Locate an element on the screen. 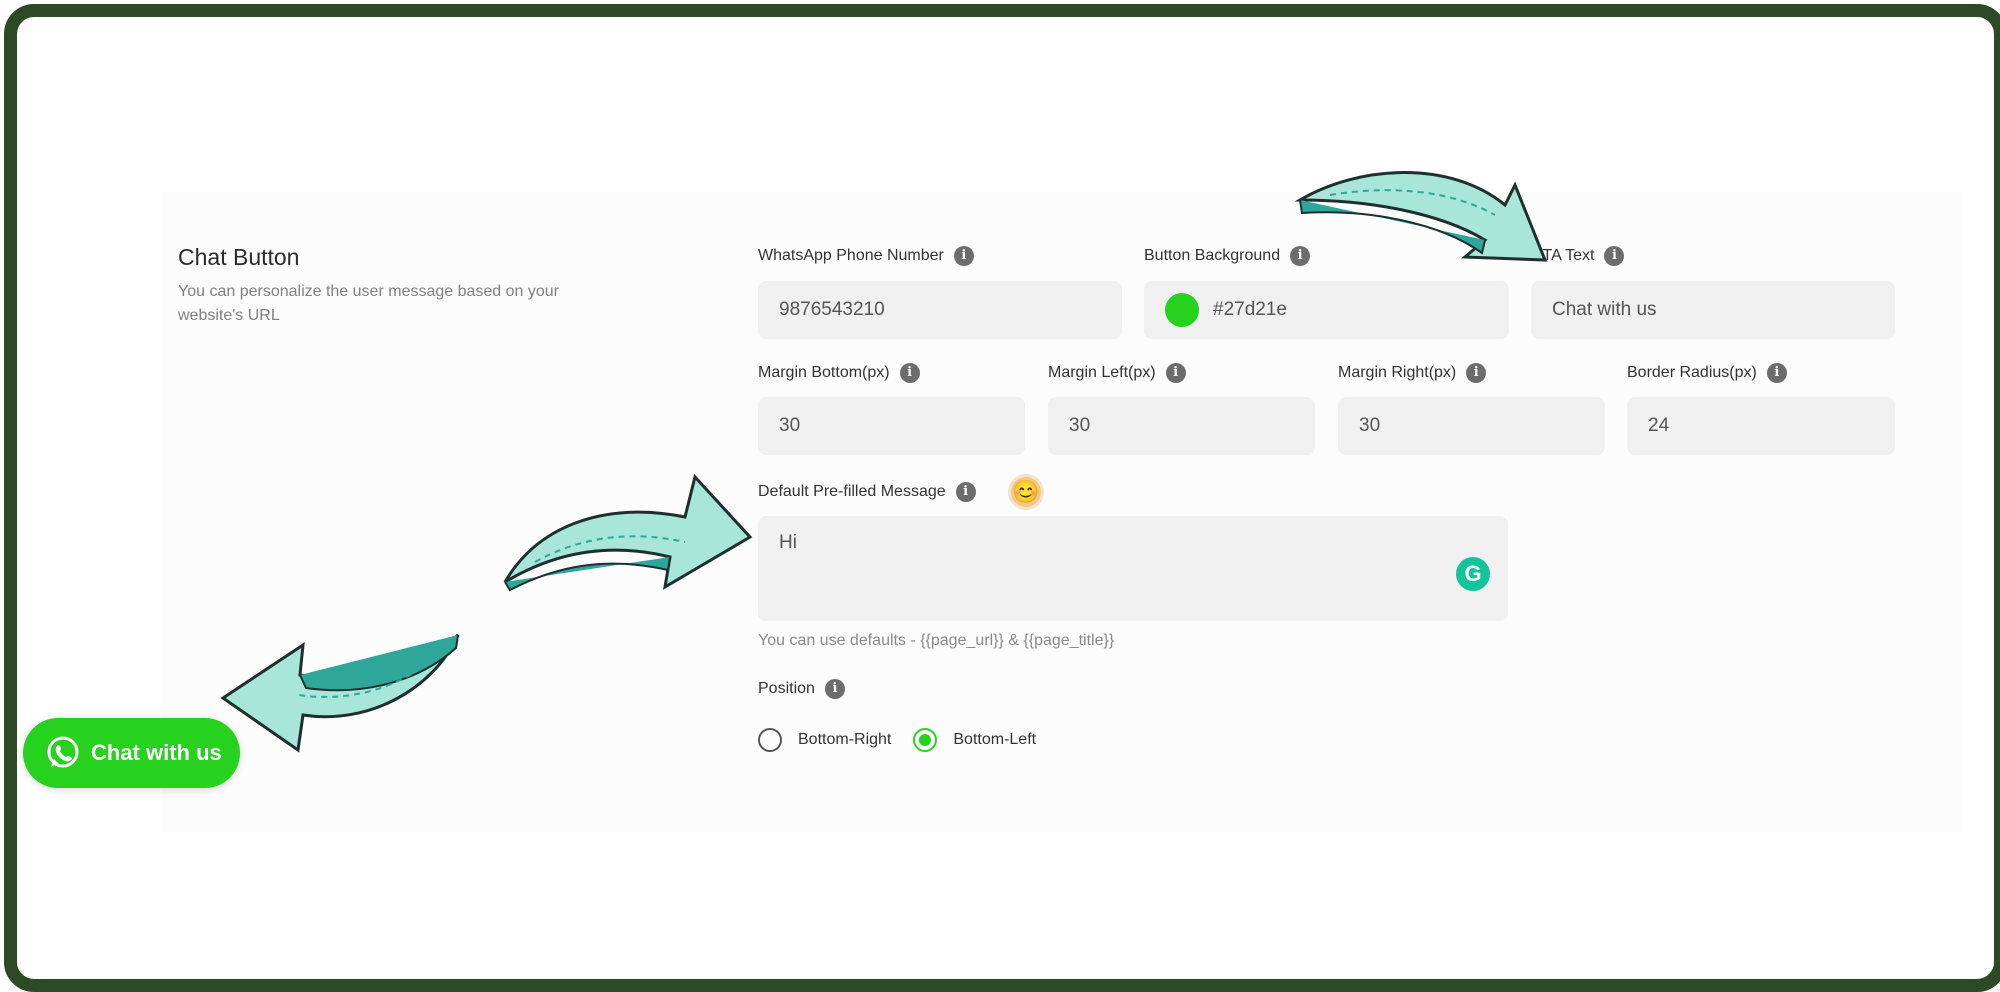 This screenshot has height=992, width=2000. section-title: Chat Button is located at coordinates (239, 257).